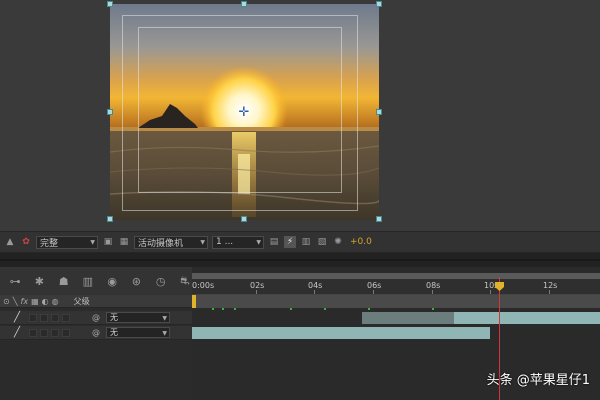  Describe the element at coordinates (244, 112) in the screenshot. I see `anchor-point-icon: ✛` at that location.